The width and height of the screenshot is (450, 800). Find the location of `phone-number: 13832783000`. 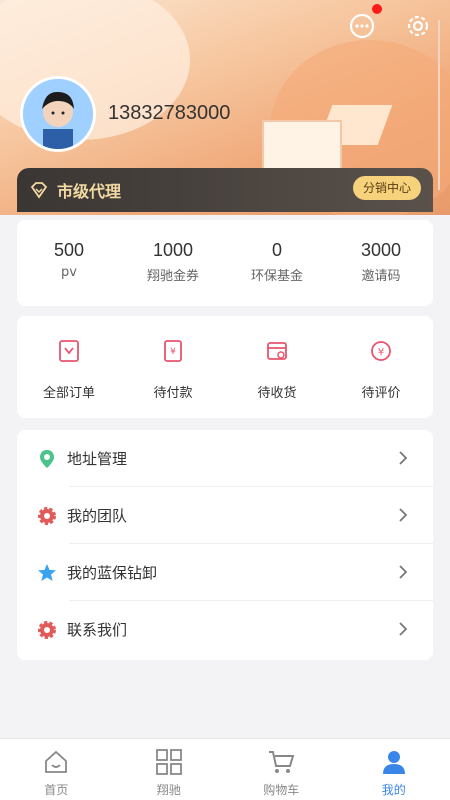

phone-number: 13832783000 is located at coordinates (169, 113).